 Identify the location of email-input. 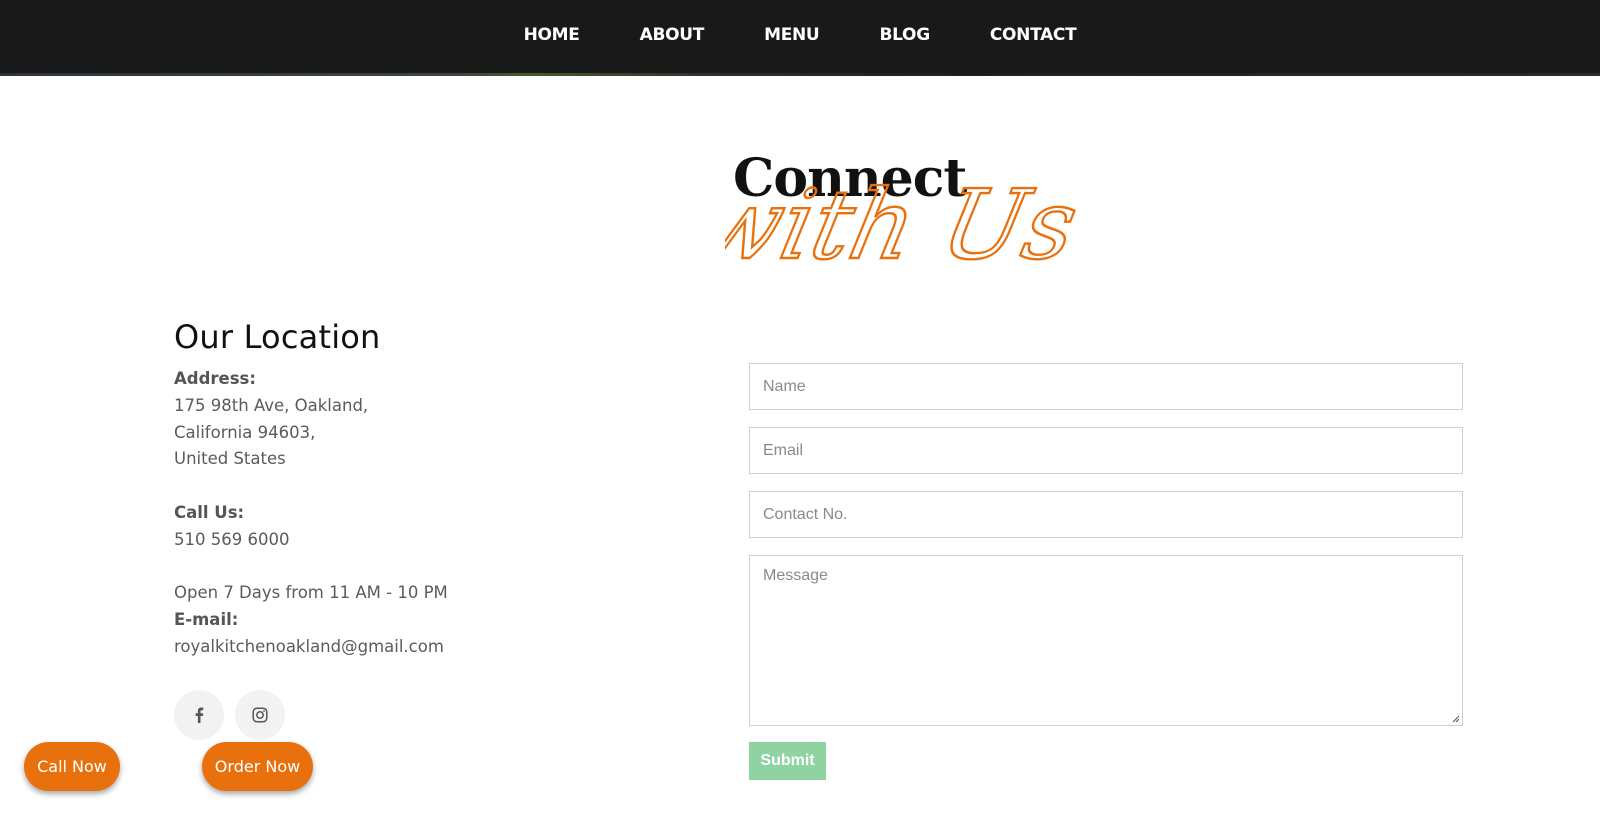
(1106, 450).